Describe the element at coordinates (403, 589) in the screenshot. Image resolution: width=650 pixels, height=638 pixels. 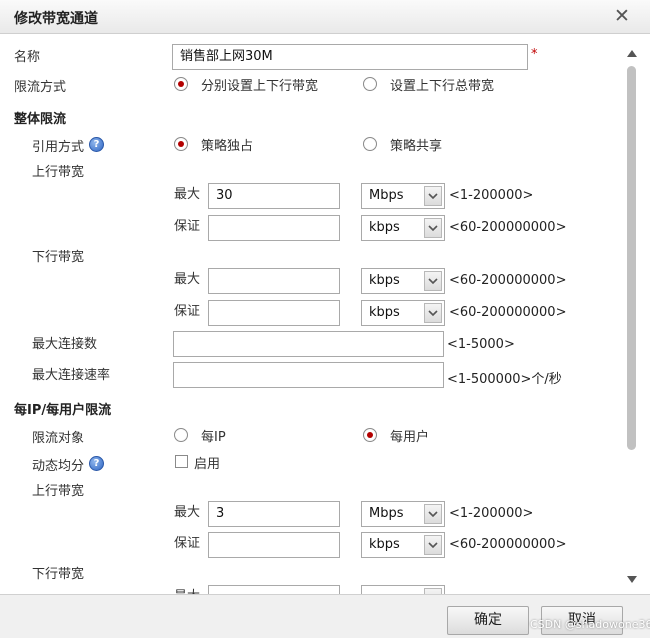
I see `per-user-down-max-unit-select` at that location.